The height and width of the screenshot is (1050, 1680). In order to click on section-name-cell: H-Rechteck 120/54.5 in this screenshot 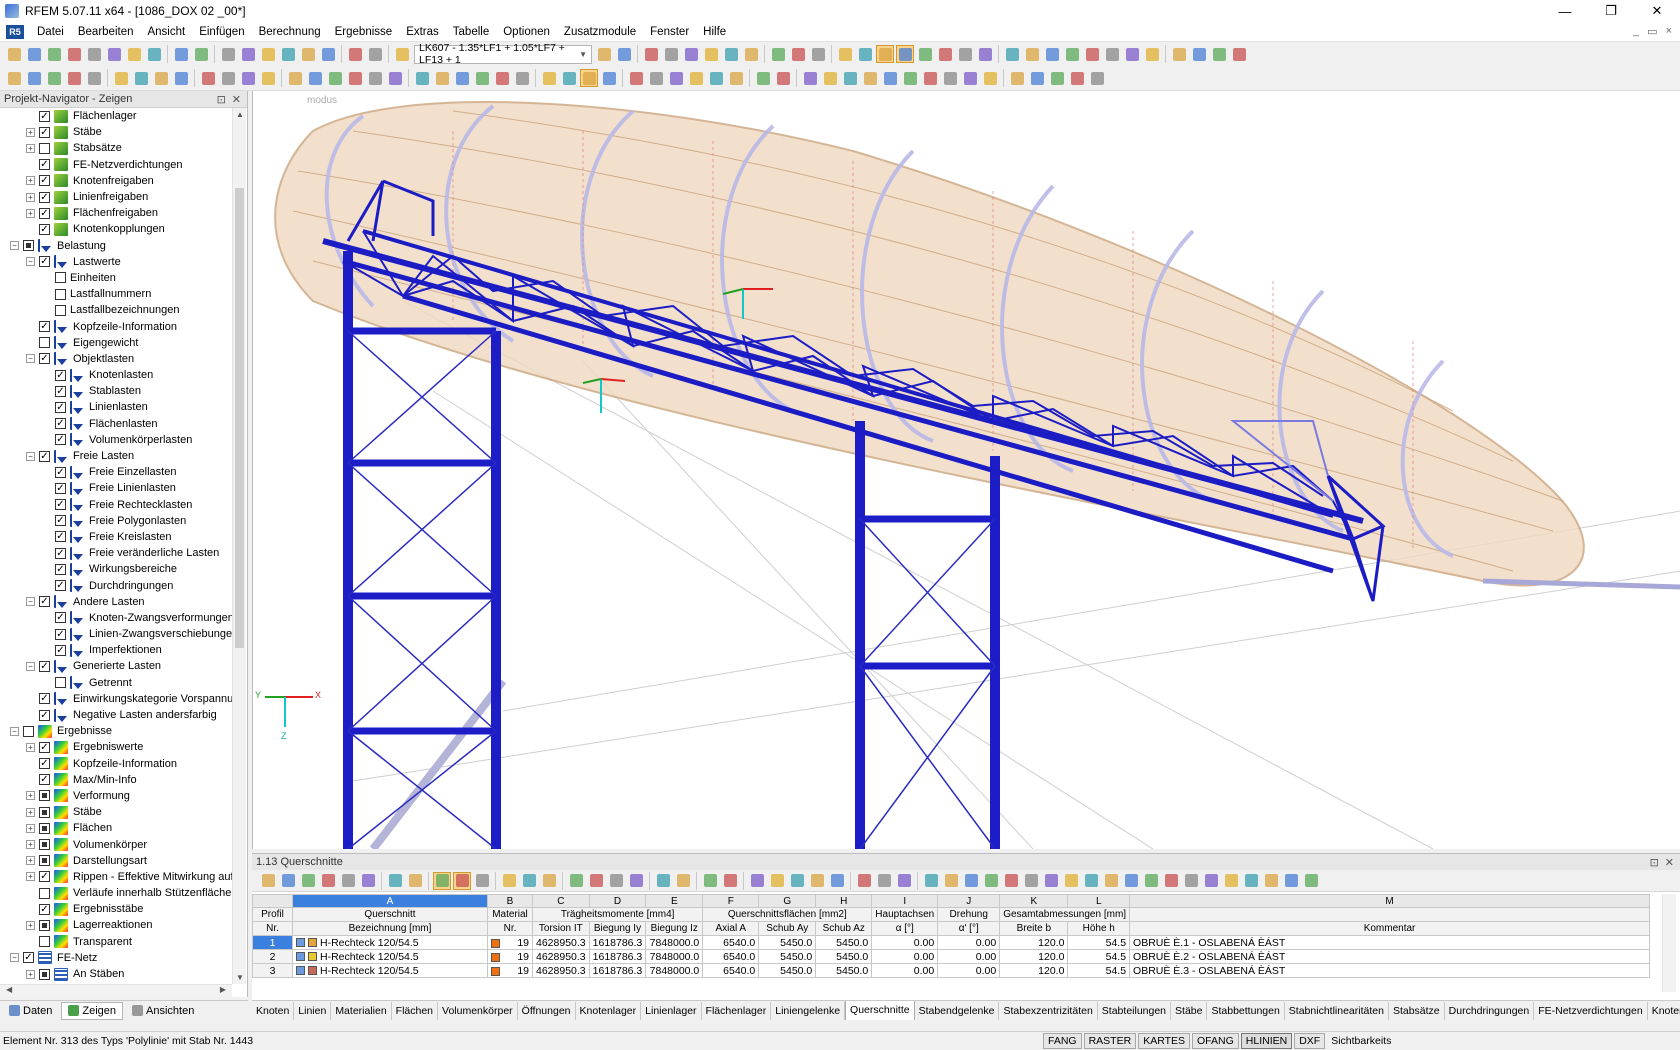, I will do `click(390, 942)`.